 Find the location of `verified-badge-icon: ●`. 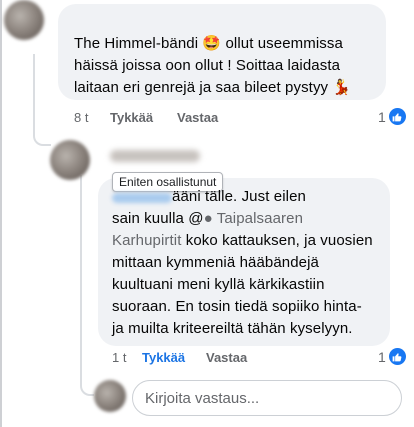

verified-badge-icon: ● is located at coordinates (208, 218).